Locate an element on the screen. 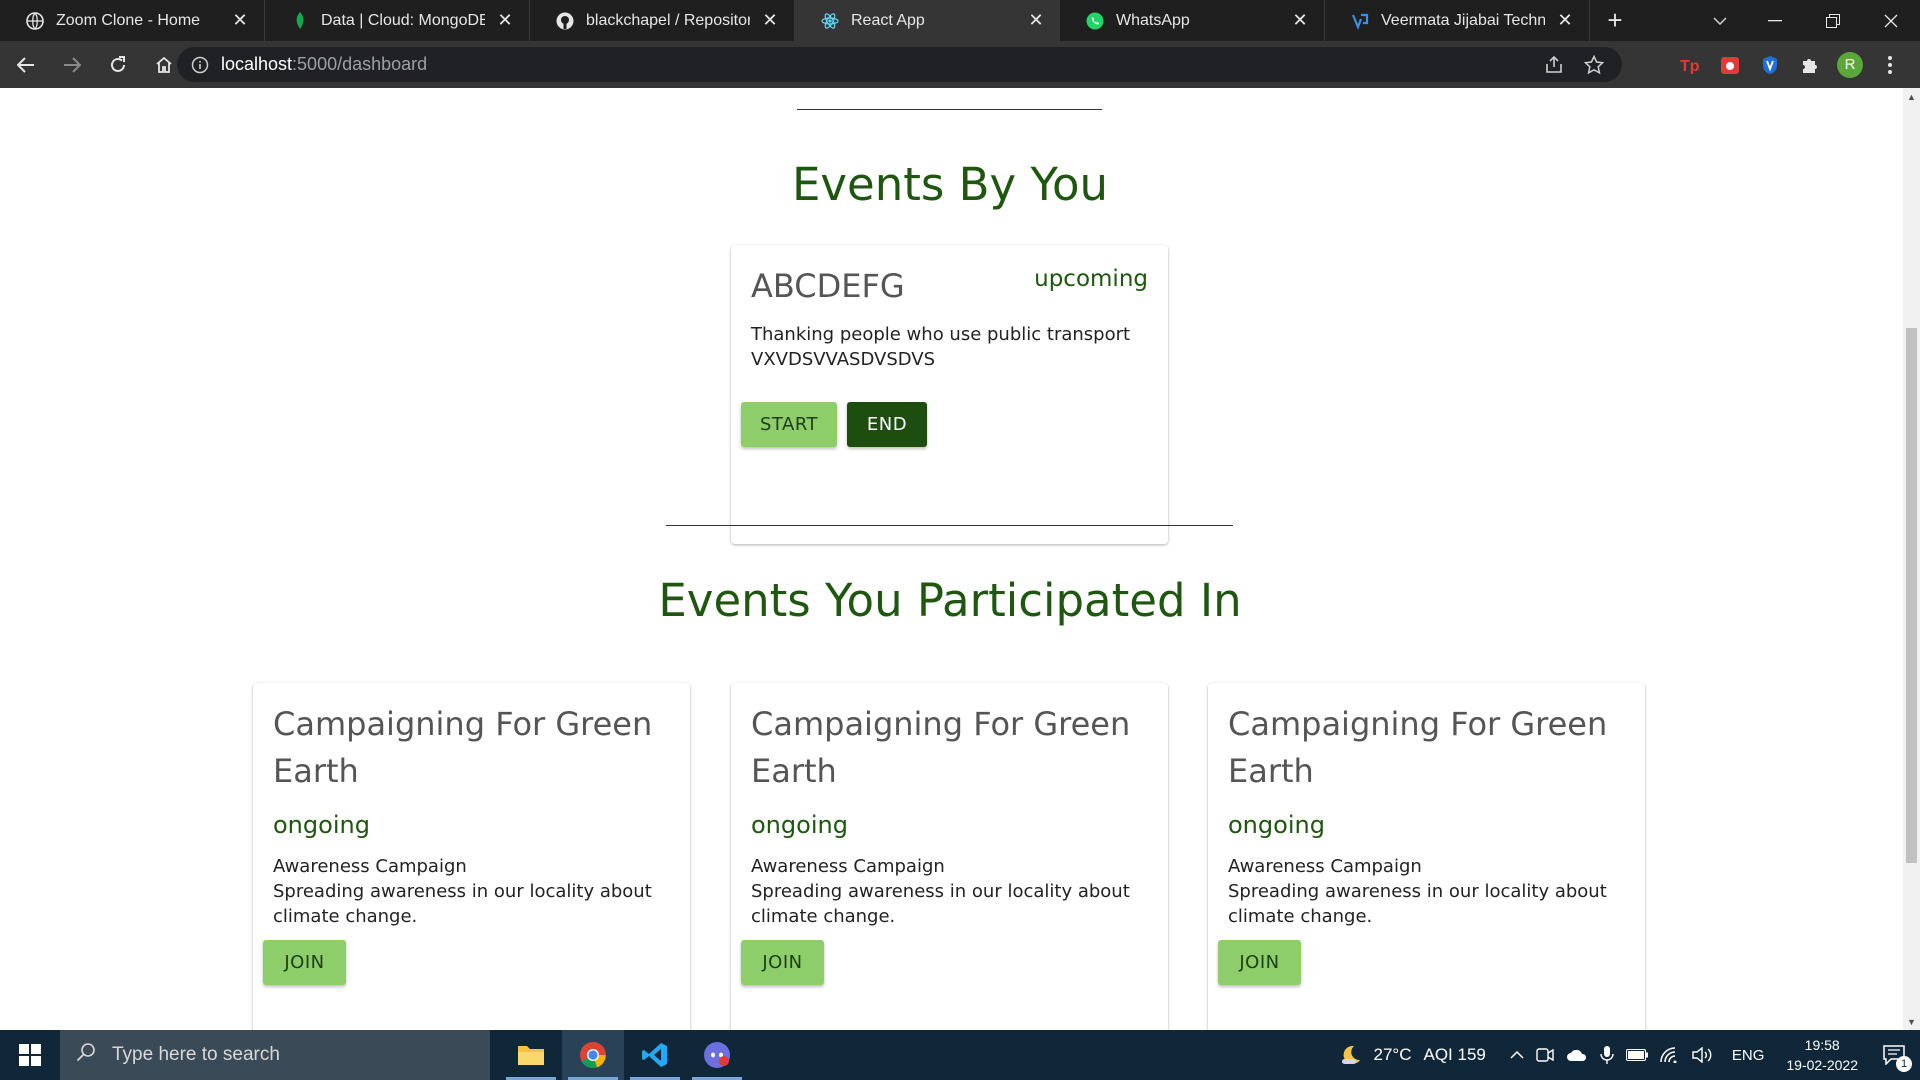 This screenshot has height=1080, width=1920. system-tray: 27°C AQI 159 ENG 19:58 19-02-2022 1 is located at coordinates (1626, 1055).